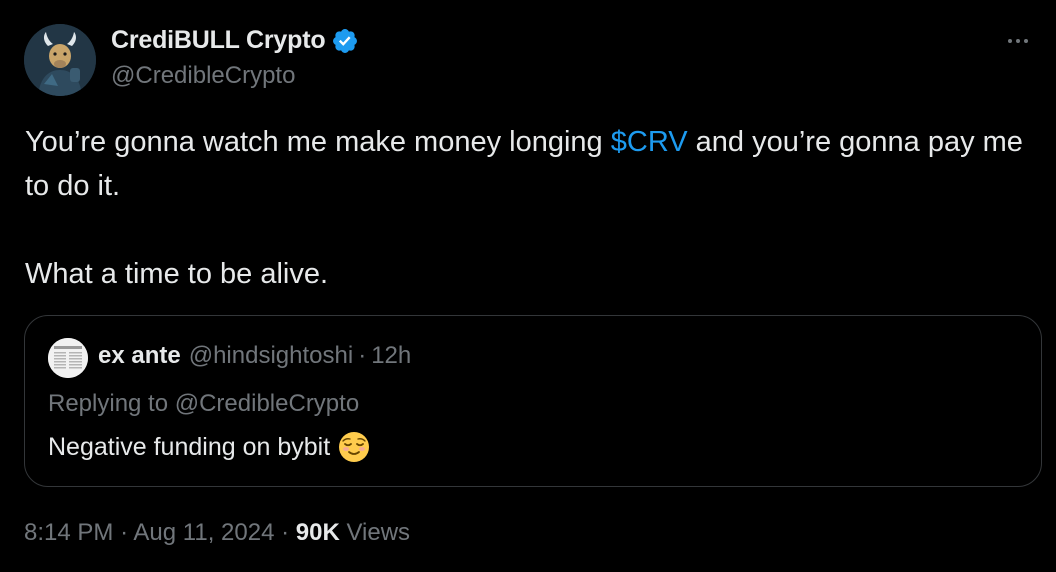 The width and height of the screenshot is (1056, 572). What do you see at coordinates (68, 532) in the screenshot?
I see `tweet-time: 8:14 PM` at bounding box center [68, 532].